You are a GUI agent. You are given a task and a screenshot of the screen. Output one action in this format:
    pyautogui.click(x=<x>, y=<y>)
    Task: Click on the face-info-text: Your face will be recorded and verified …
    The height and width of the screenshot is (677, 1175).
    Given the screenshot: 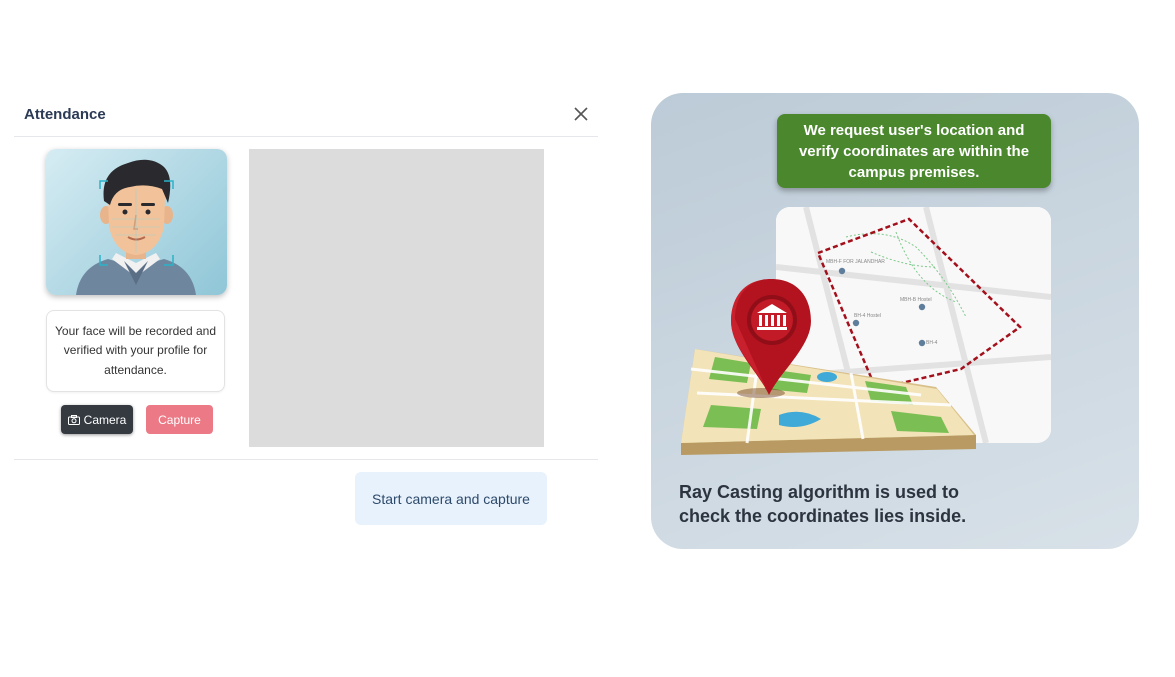 What is the action you would take?
    pyautogui.click(x=135, y=351)
    